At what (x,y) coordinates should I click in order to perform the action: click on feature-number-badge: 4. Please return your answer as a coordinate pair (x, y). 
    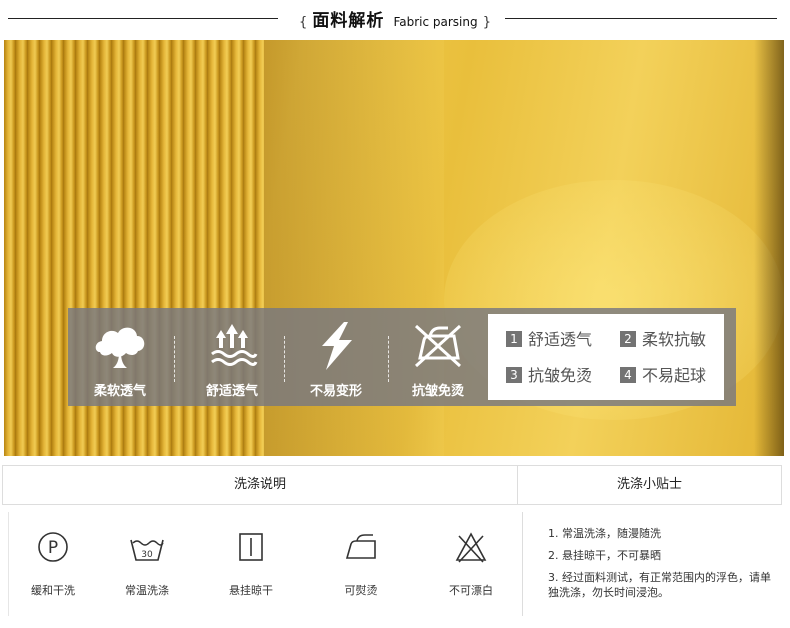
    Looking at the image, I should click on (628, 375).